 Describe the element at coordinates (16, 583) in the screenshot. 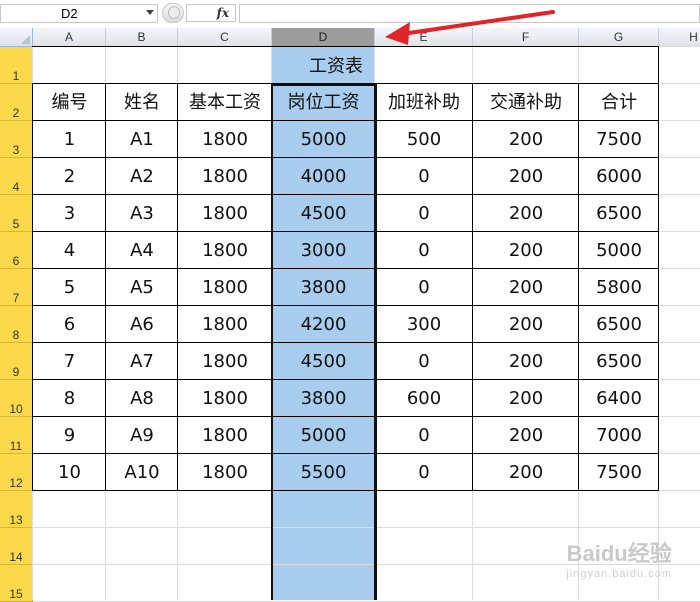

I see `row-header-15: 15` at that location.